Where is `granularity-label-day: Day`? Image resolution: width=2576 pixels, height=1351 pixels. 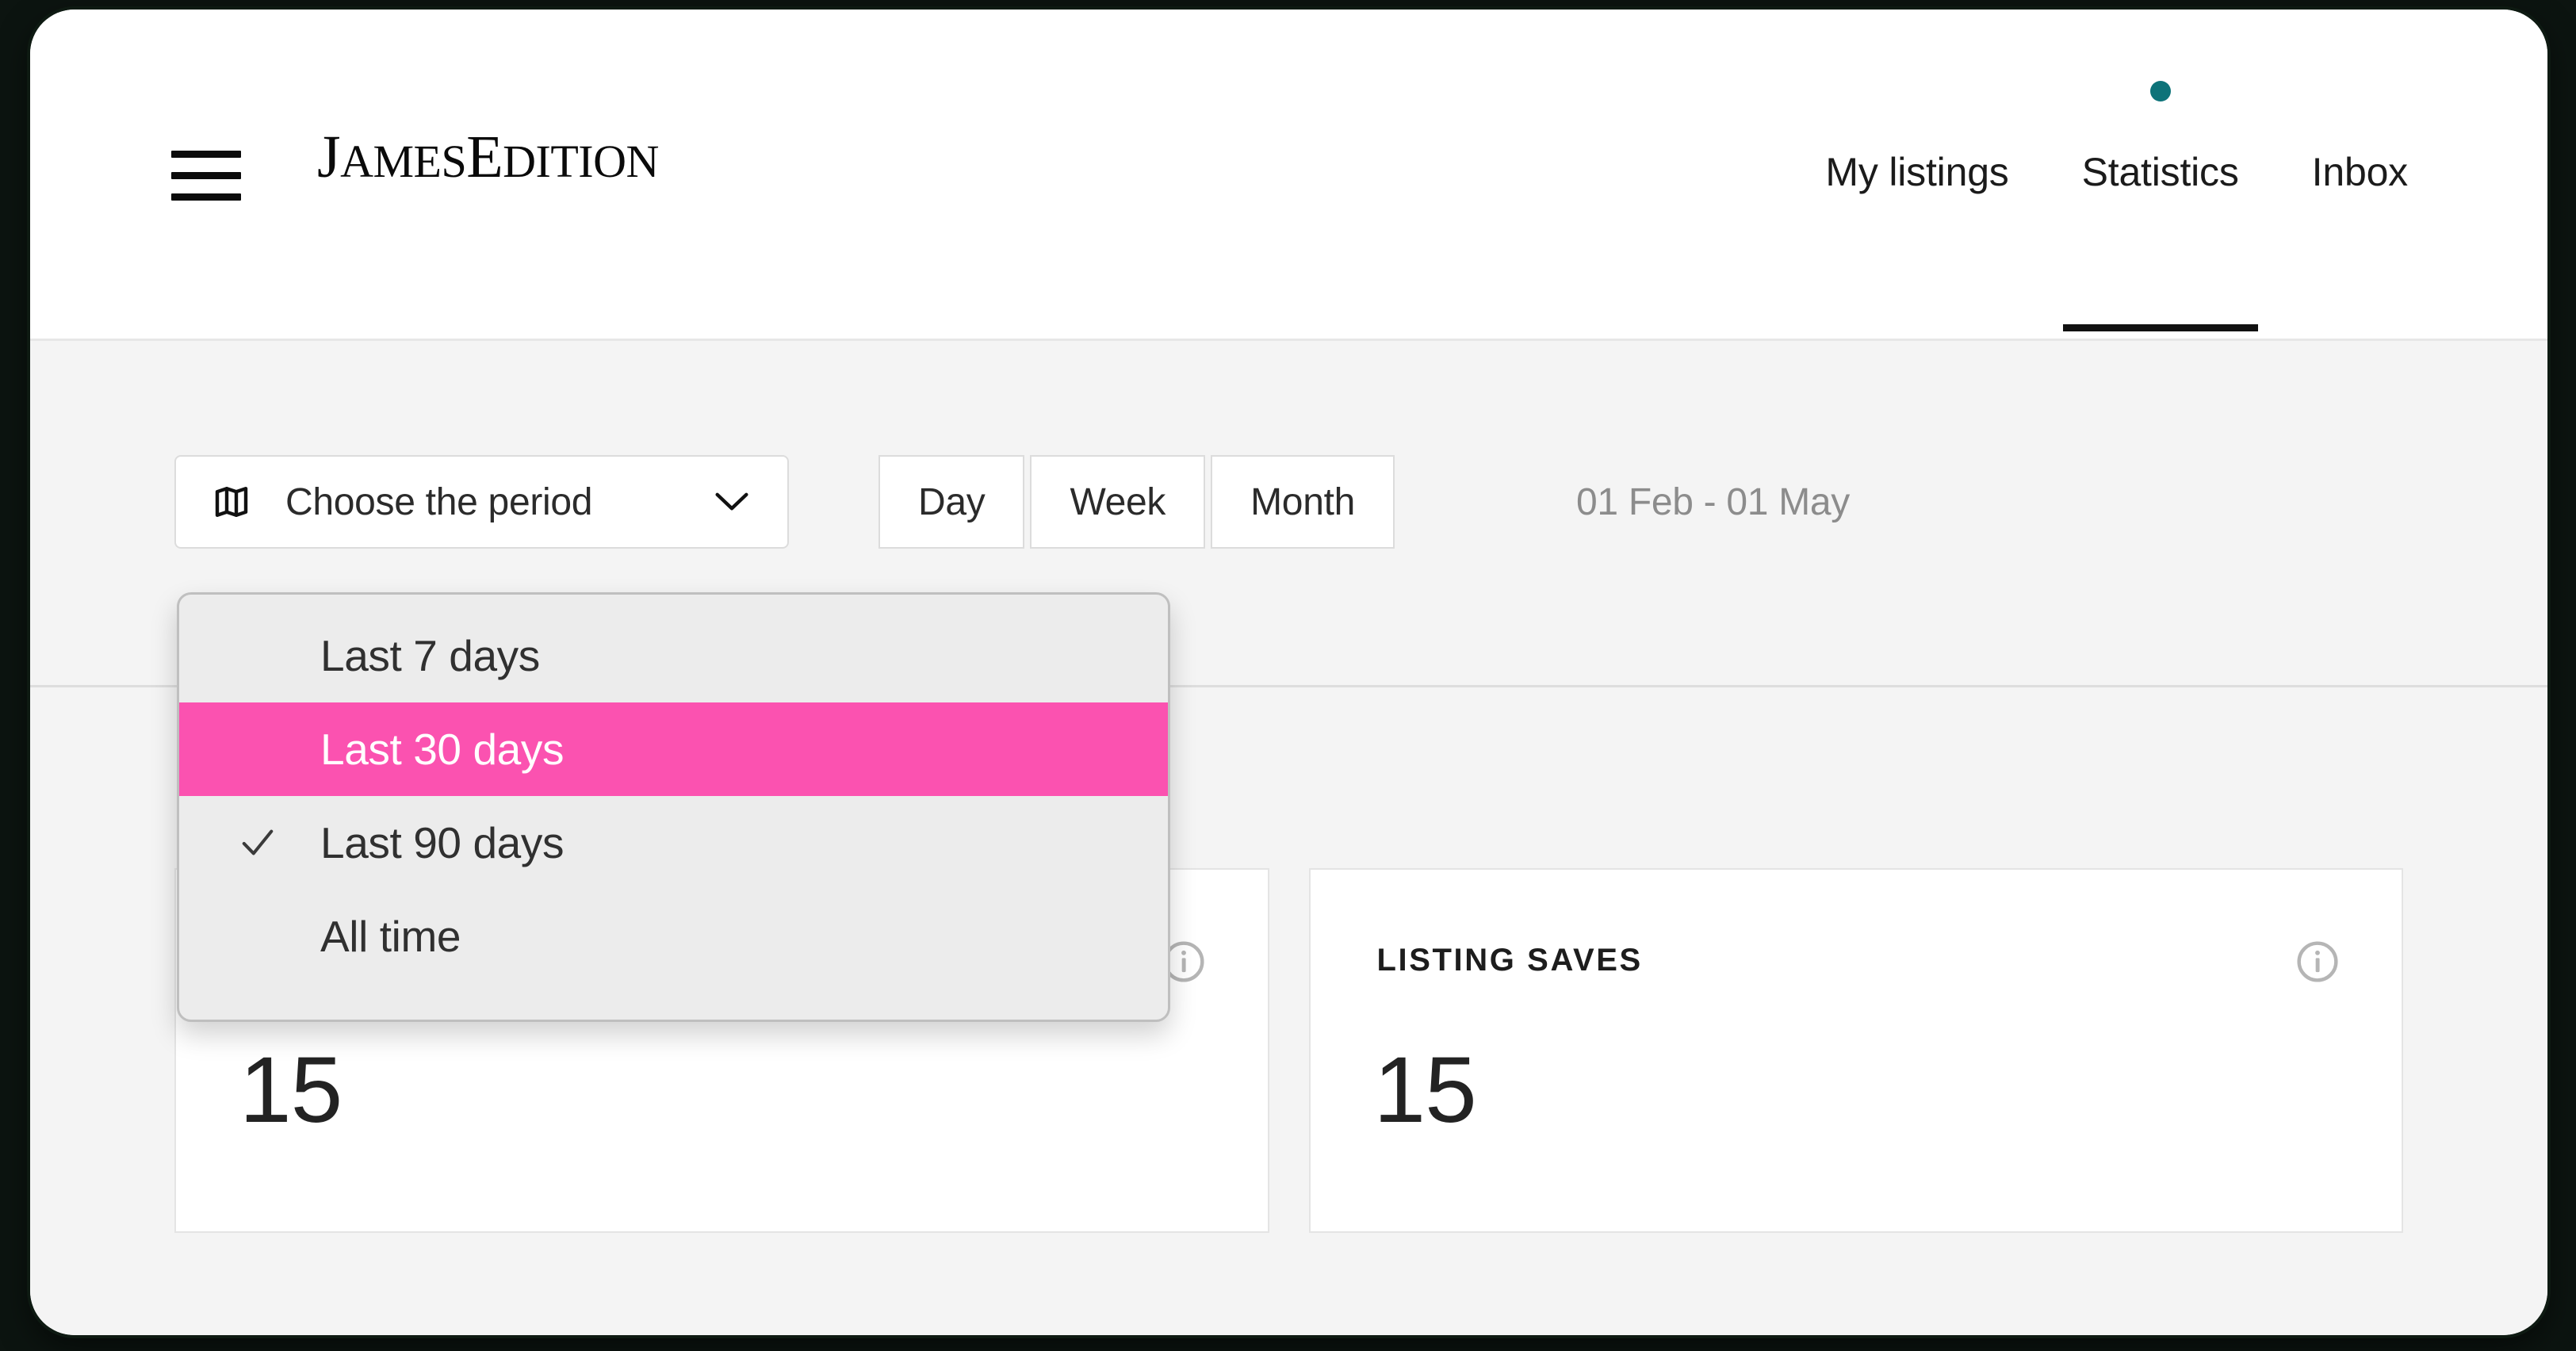 granularity-label-day: Day is located at coordinates (952, 502).